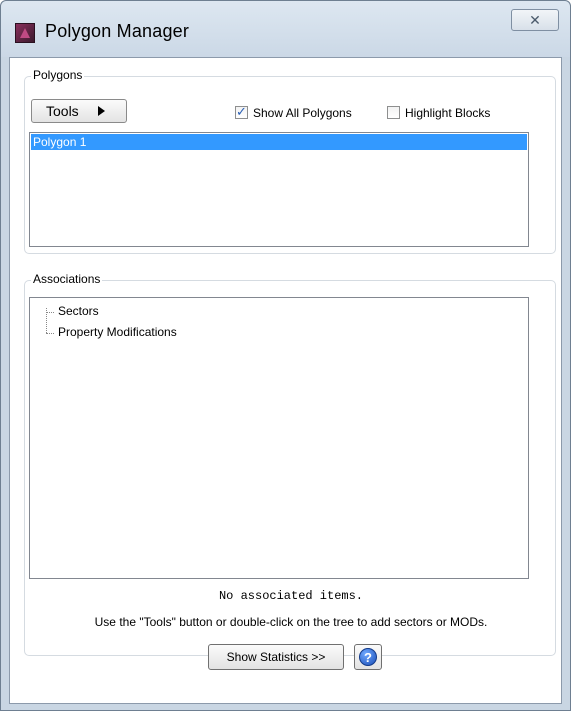  I want to click on tools-button: Tools, so click(79, 111).